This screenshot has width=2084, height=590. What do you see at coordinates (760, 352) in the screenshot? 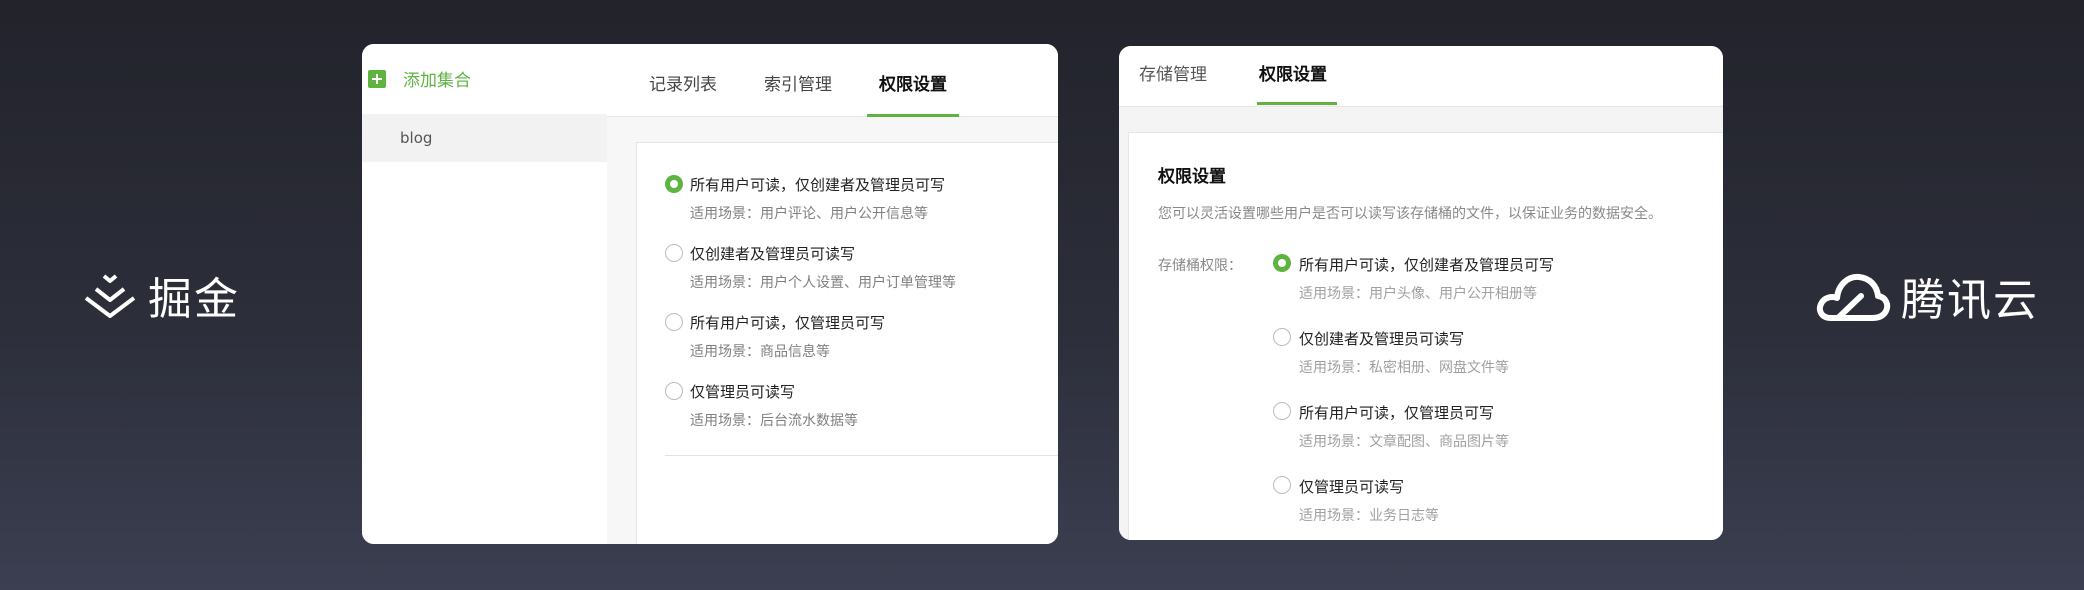
I see `option-desc: 适用场景：商品信息等` at bounding box center [760, 352].